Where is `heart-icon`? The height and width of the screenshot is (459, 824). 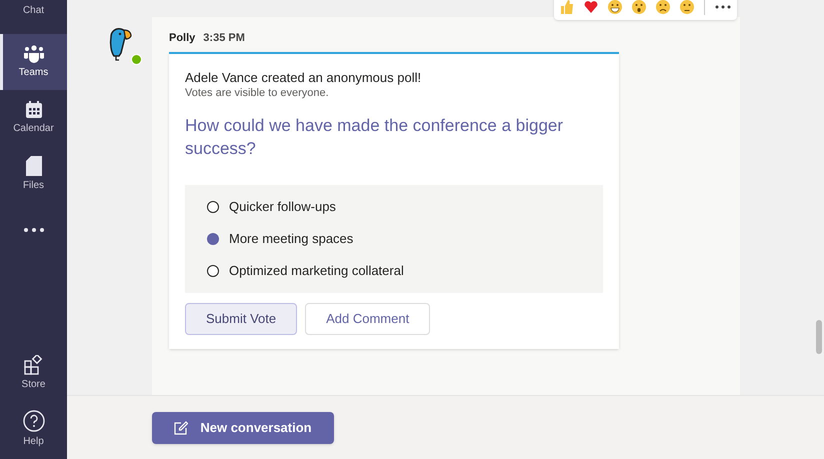 heart-icon is located at coordinates (591, 7).